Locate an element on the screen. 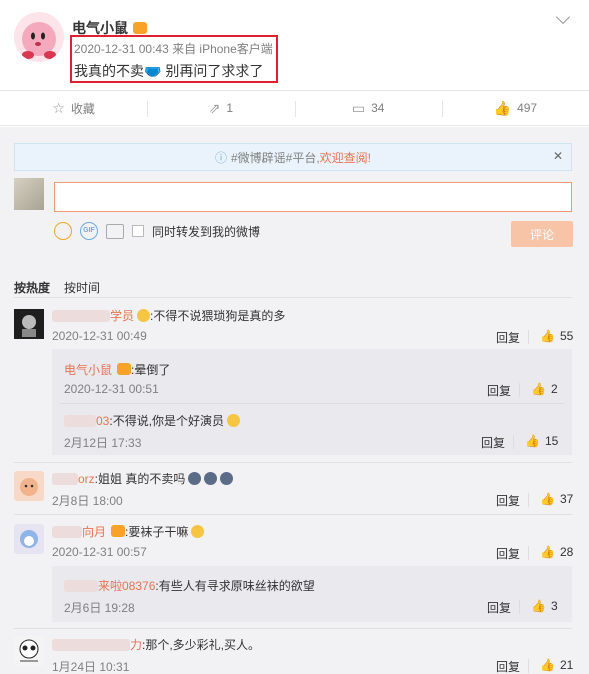 Image resolution: width=589 pixels, height=674 pixels. comment-like-button: 👍 55 is located at coordinates (556, 336).